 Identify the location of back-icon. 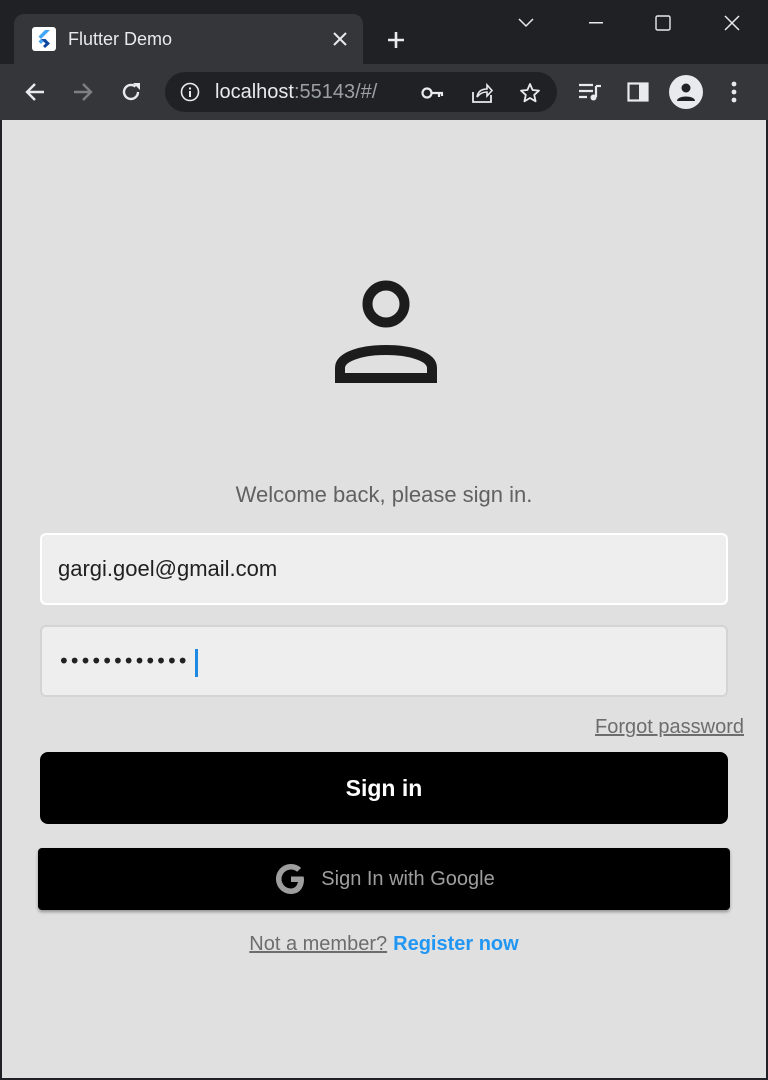
(35, 92).